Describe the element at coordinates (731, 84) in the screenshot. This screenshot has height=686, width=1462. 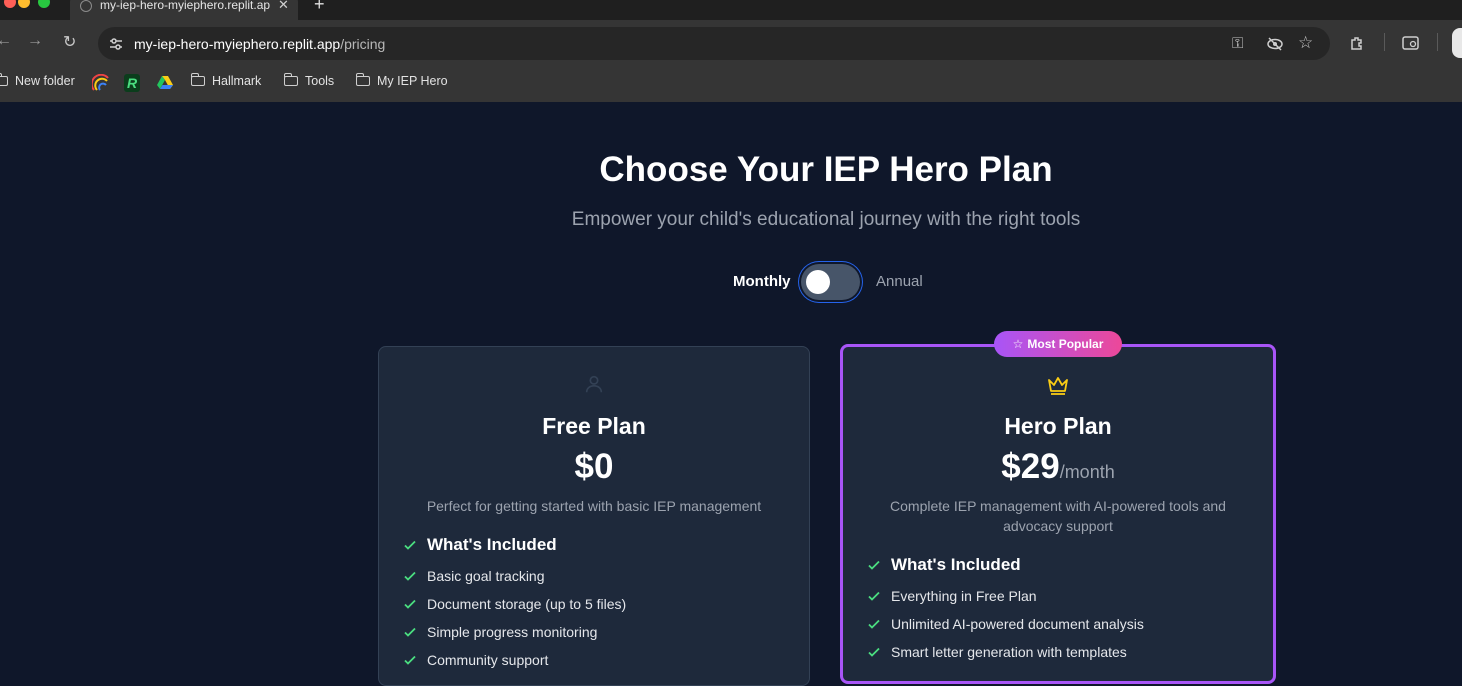
I see `bookmarks-bar: New folder R Hallmark Tools My IEP Hero` at that location.